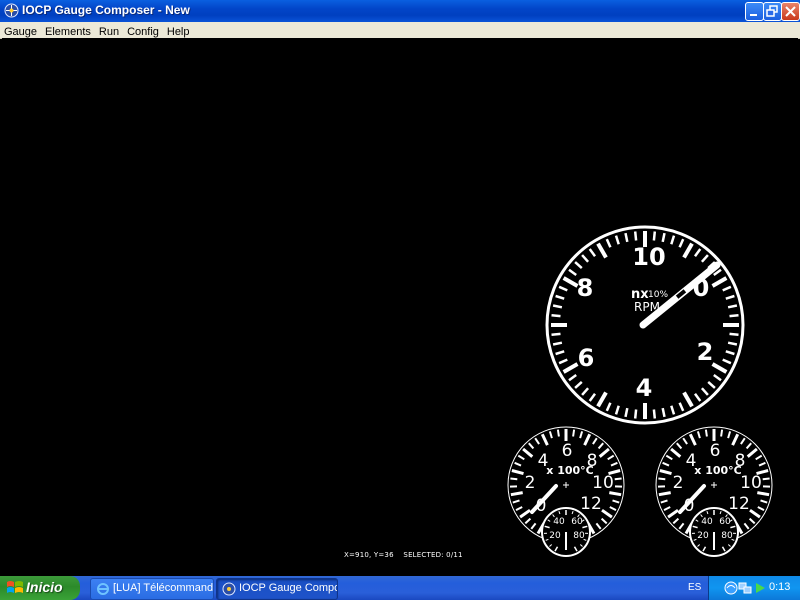 The width and height of the screenshot is (800, 600). I want to click on play-icon, so click(760, 588).